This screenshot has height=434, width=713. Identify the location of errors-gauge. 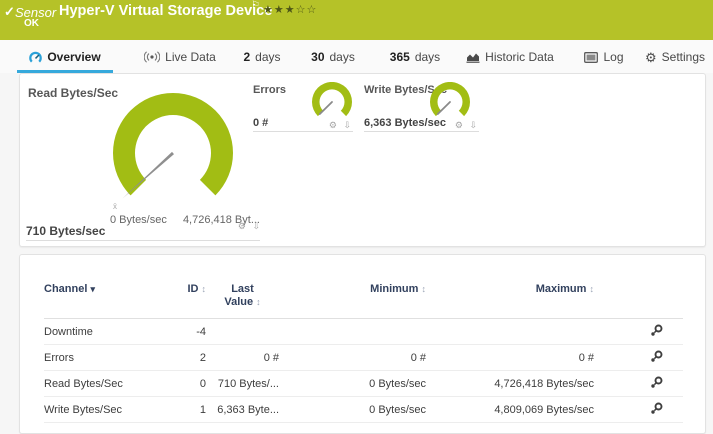
(332, 99).